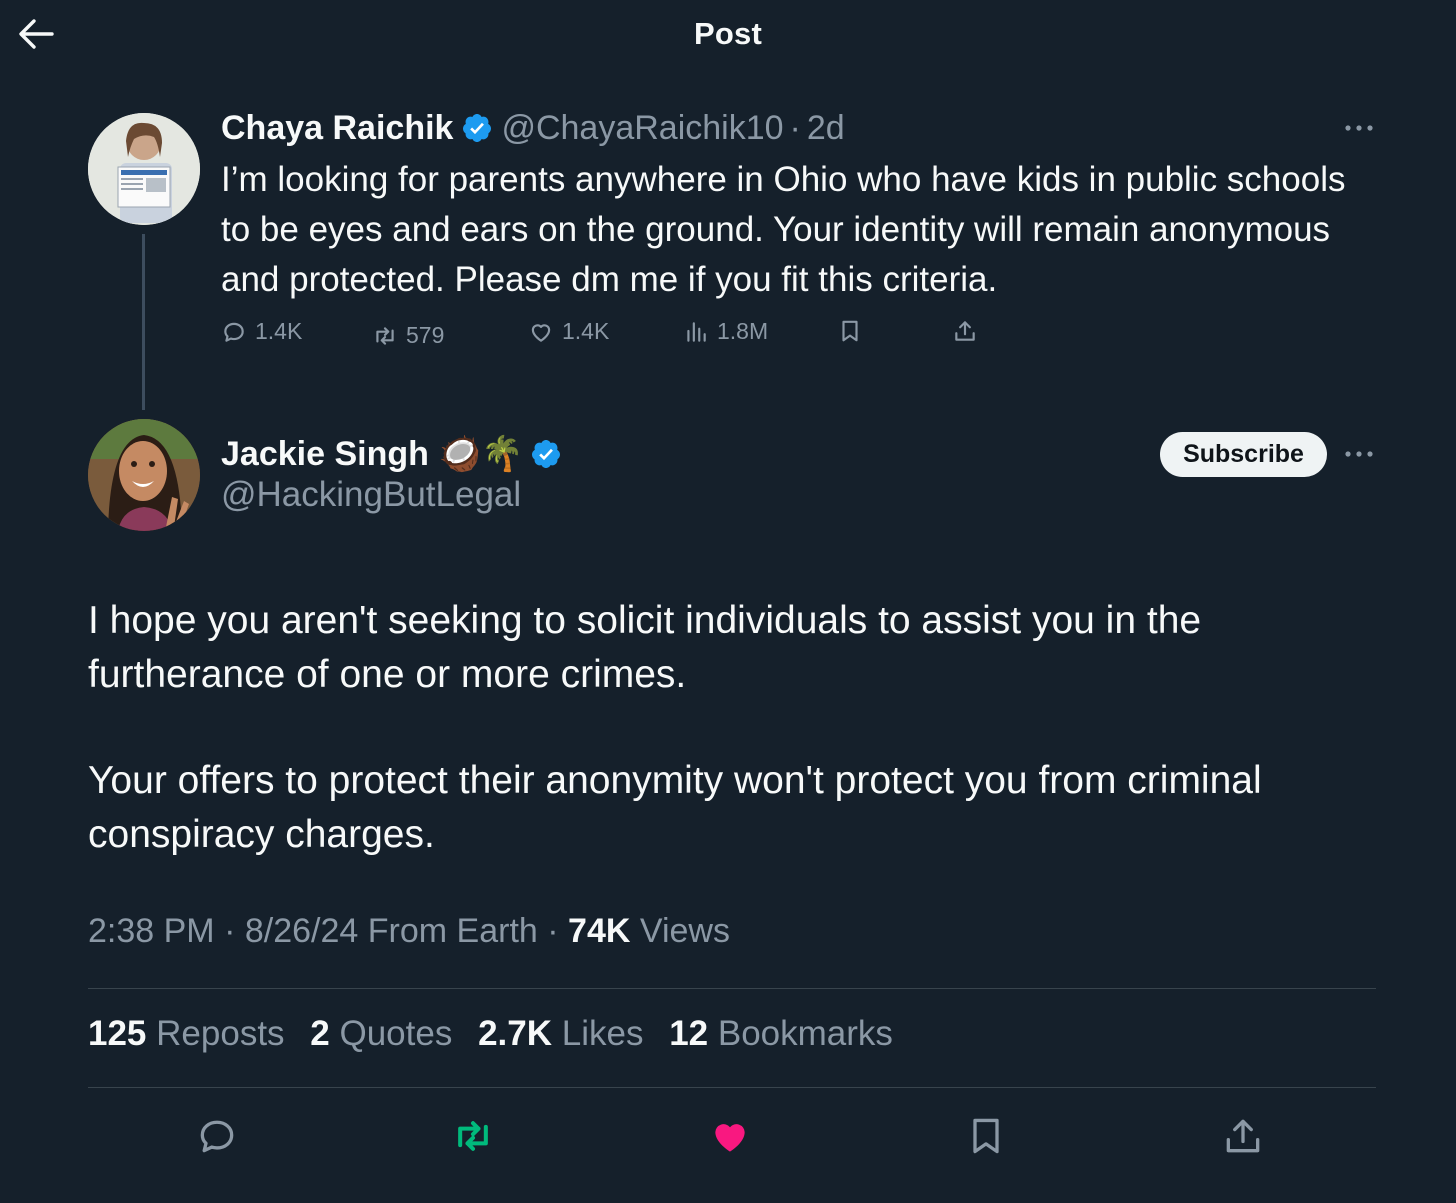  Describe the element at coordinates (684, 931) in the screenshot. I see `views-label: Views` at that location.